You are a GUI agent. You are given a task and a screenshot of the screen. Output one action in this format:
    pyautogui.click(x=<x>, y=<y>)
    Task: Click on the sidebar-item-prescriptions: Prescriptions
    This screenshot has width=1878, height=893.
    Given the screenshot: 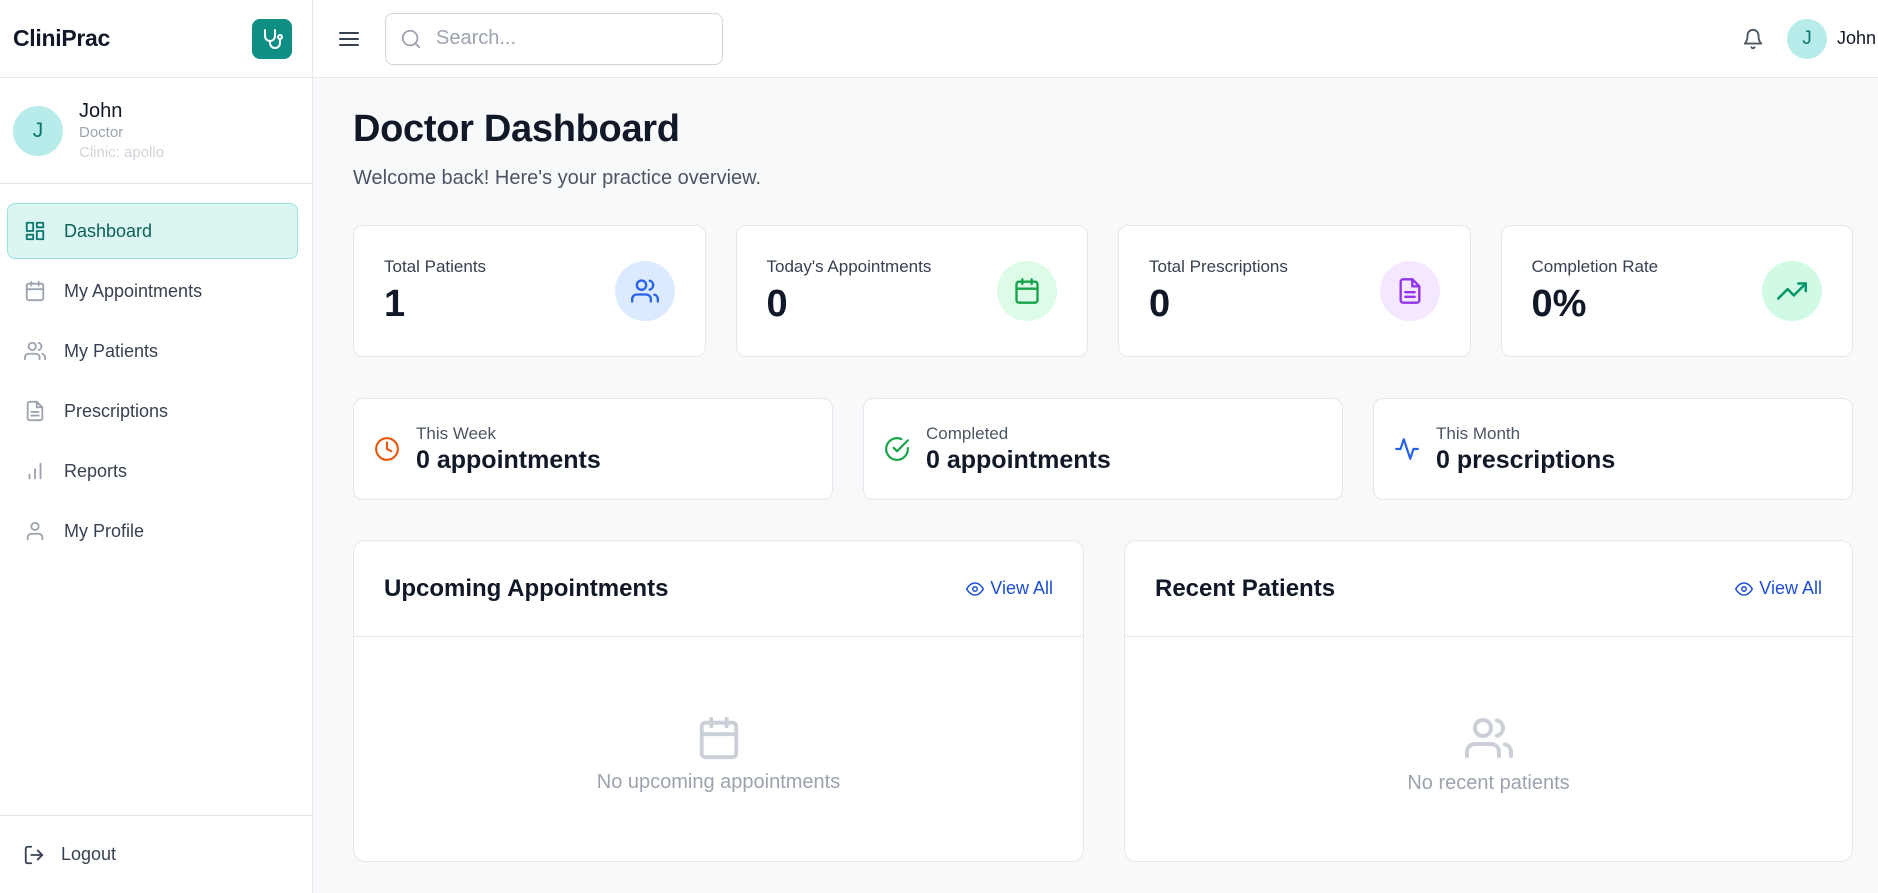 What is the action you would take?
    pyautogui.click(x=152, y=411)
    